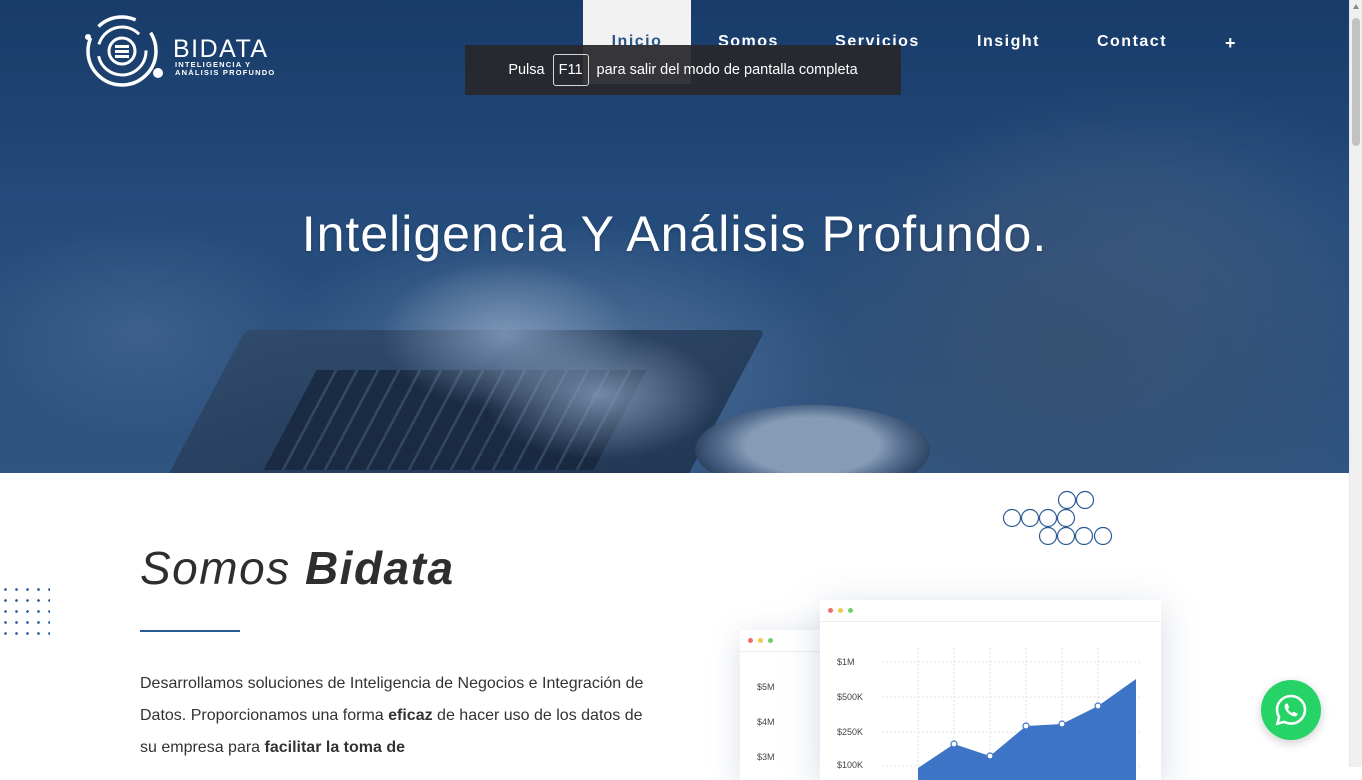  What do you see at coordinates (215, 568) in the screenshot?
I see `section-title-light: Somos` at bounding box center [215, 568].